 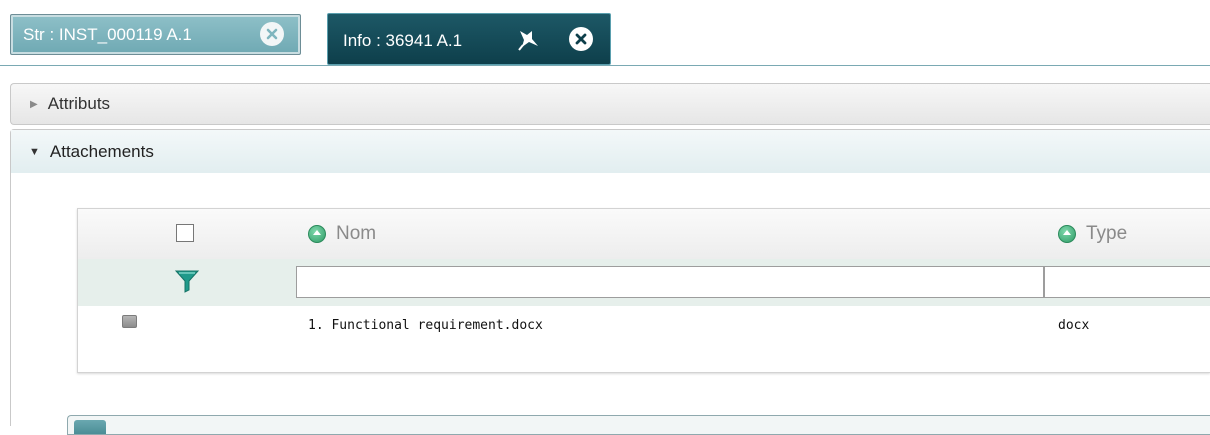 I want to click on panel-title: Attributs, so click(x=79, y=103).